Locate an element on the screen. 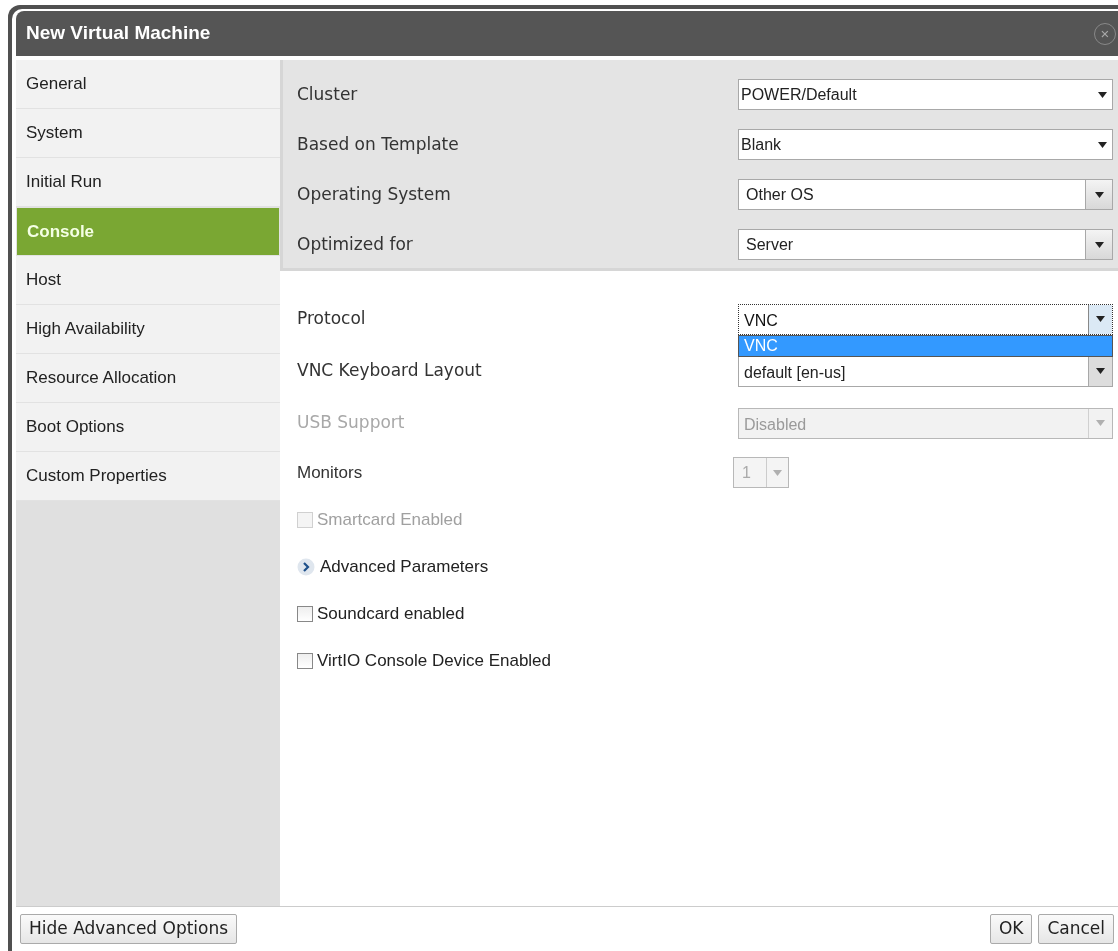 The height and width of the screenshot is (951, 1118). field-label: USB Support is located at coordinates (351, 423).